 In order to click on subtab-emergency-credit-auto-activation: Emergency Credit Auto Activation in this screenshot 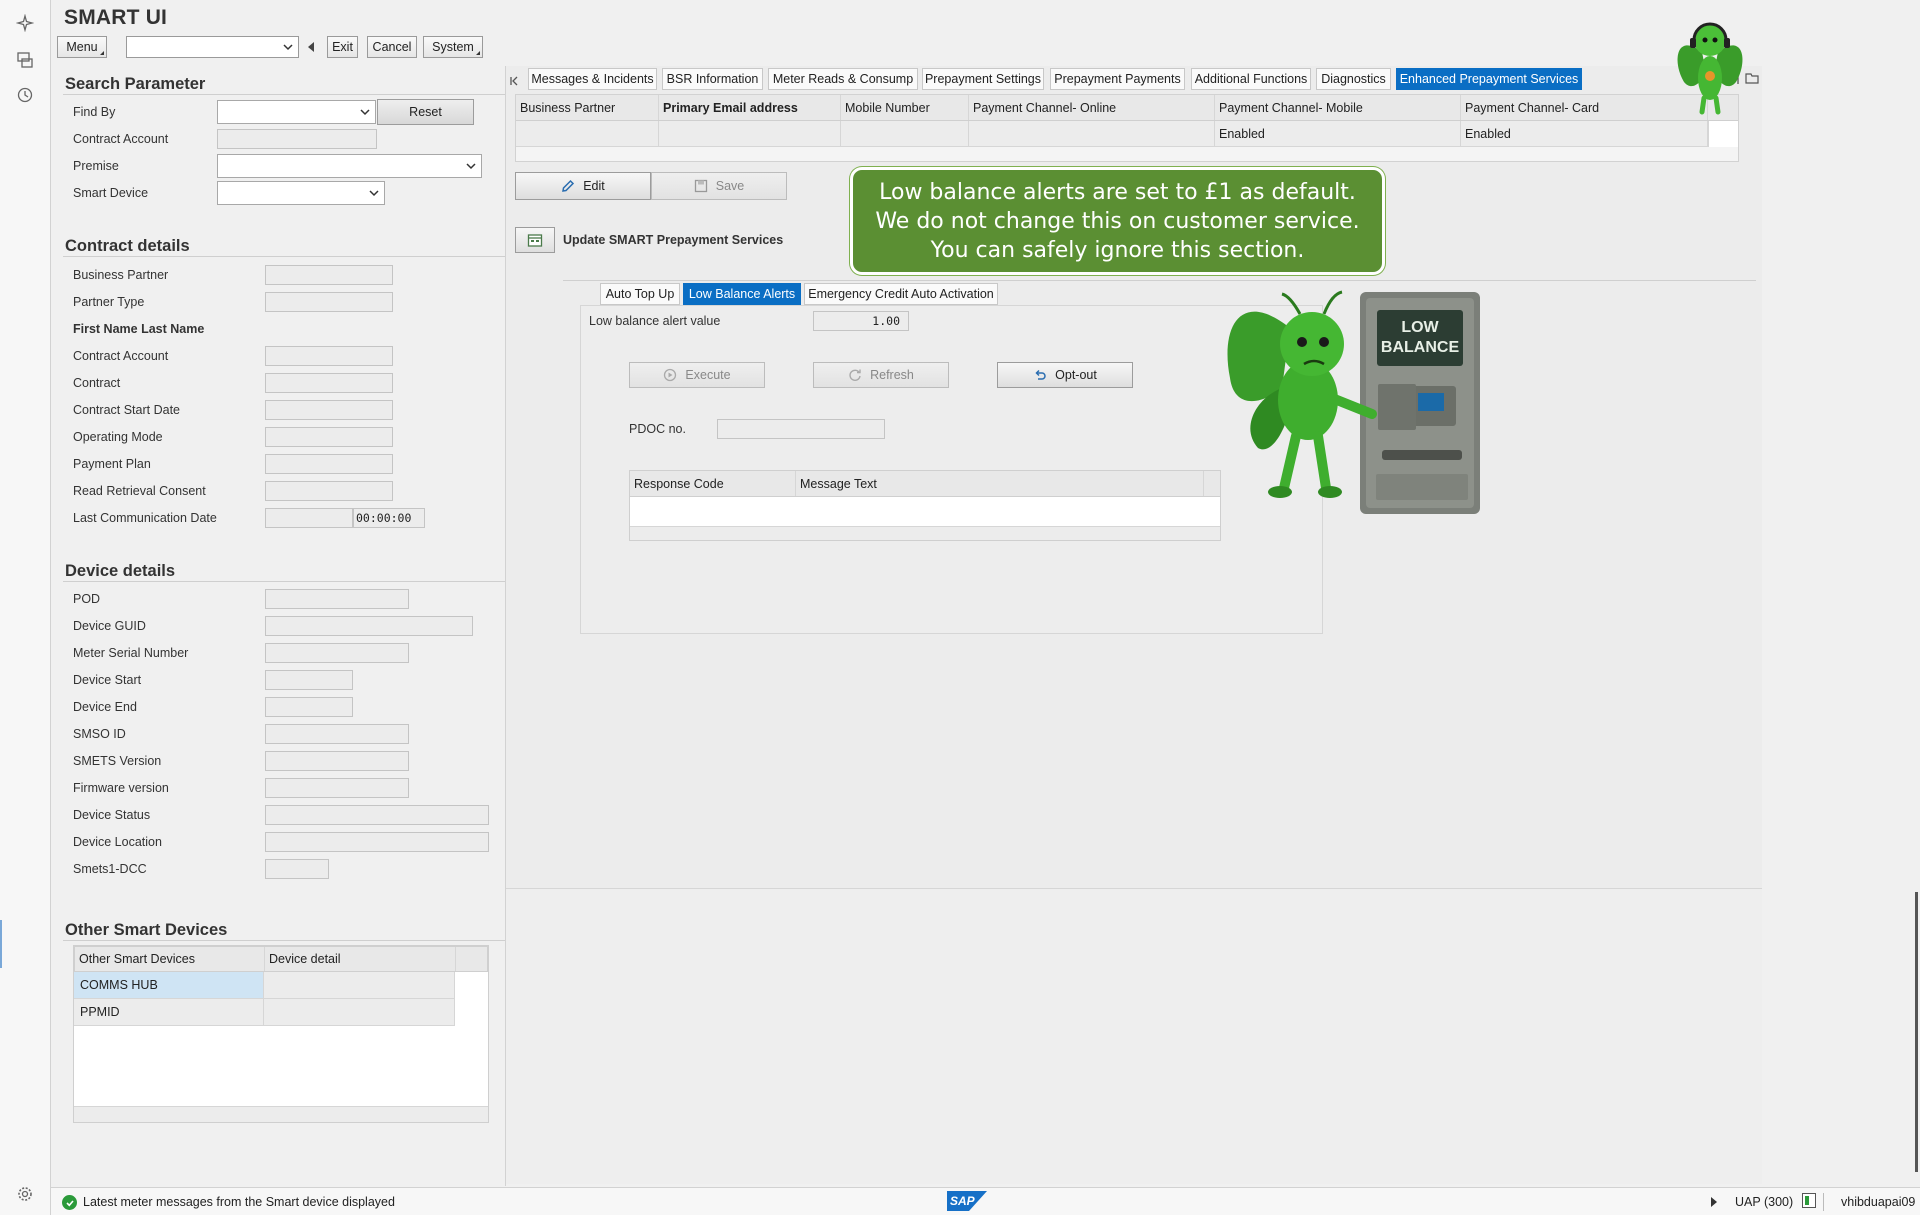, I will do `click(901, 294)`.